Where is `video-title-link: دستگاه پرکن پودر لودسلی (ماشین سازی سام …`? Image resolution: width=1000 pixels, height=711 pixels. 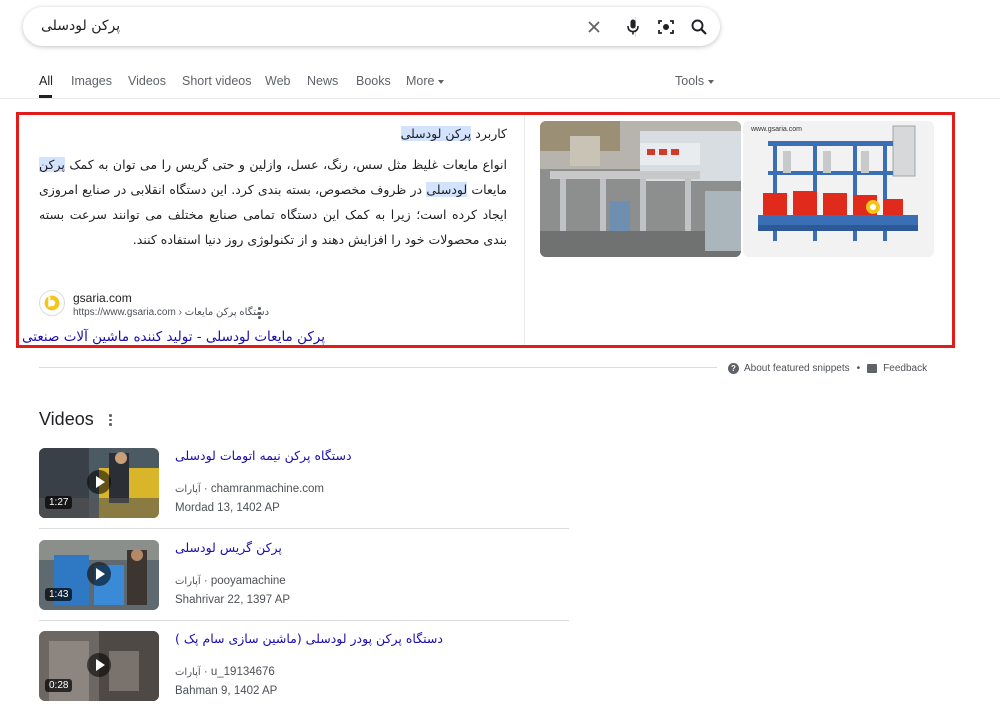
video-title-link: دستگاه پرکن پودر لودسلی (ماشین سازی سام … is located at coordinates (309, 638).